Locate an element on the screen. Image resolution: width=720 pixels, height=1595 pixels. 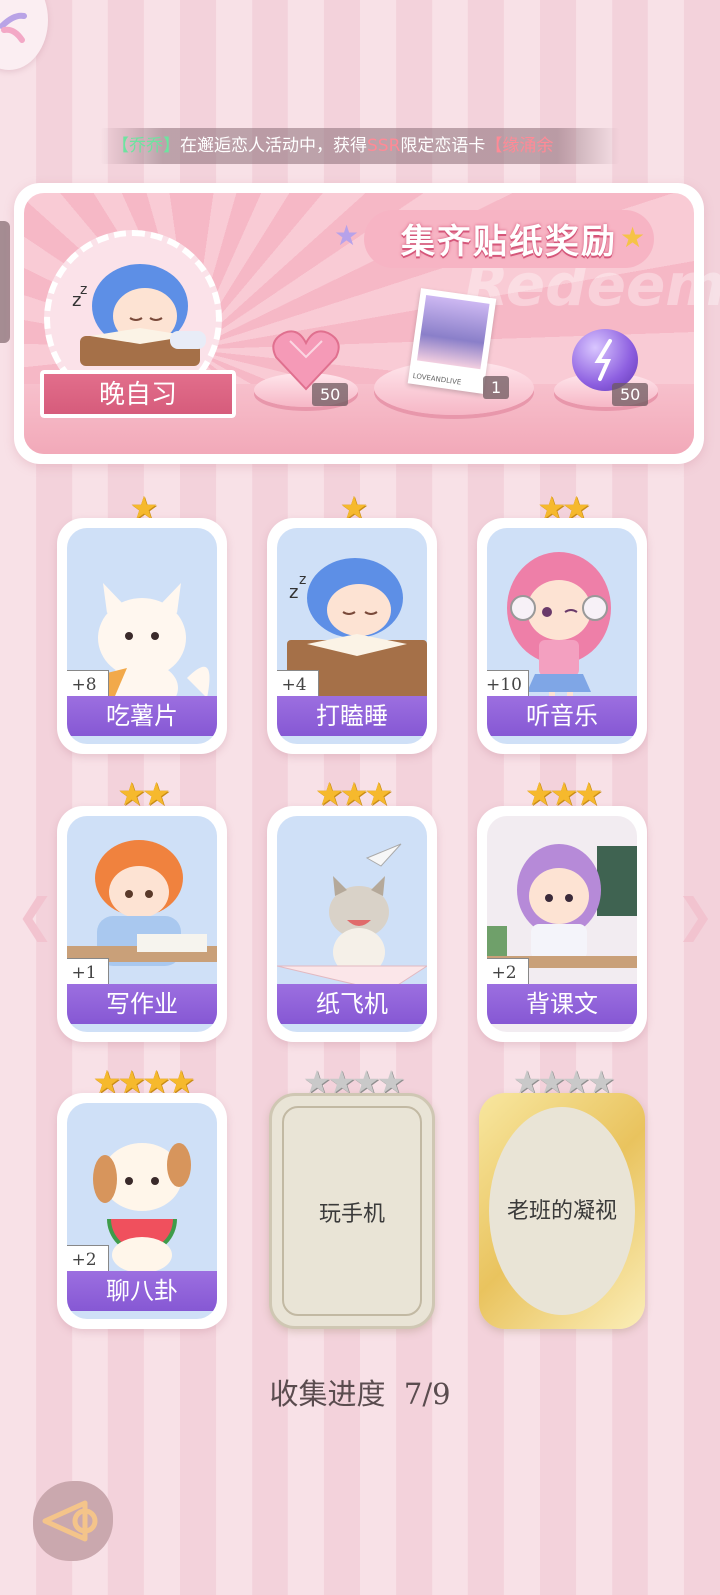
sticker-card: z z +4 打瞌睡 is located at coordinates (352, 636).